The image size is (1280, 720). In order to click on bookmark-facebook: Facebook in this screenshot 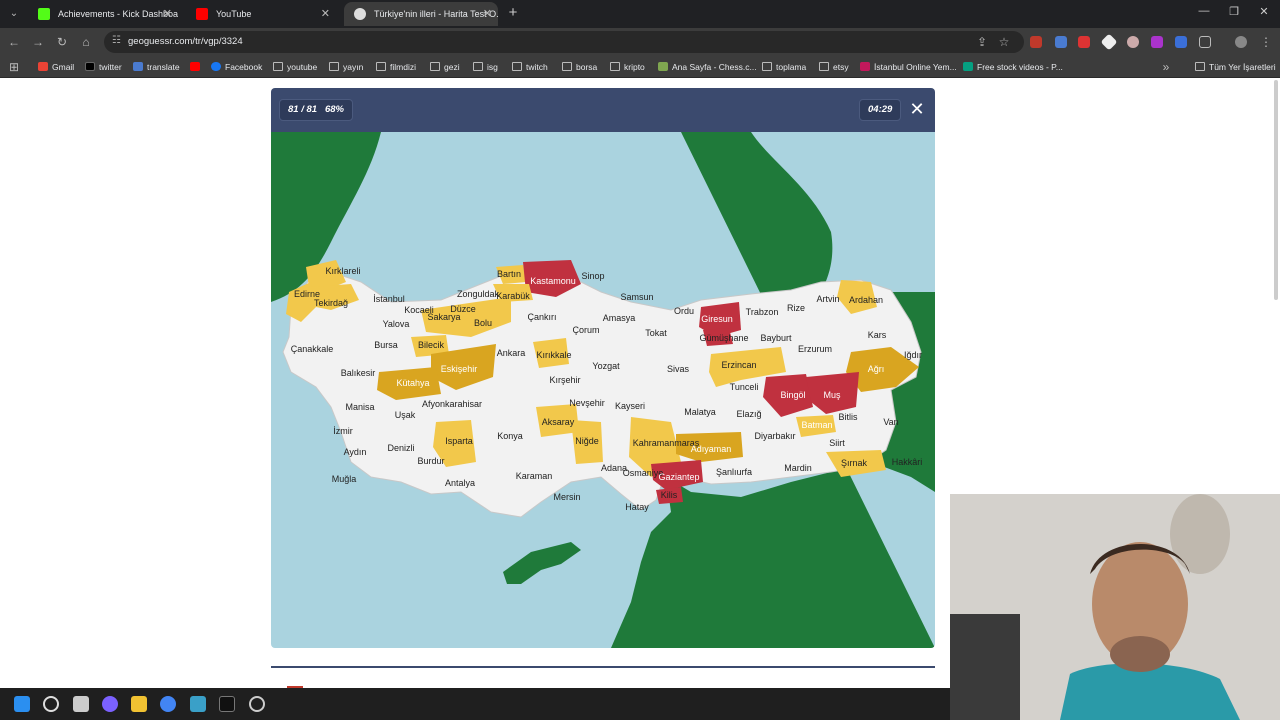, I will do `click(236, 67)`.